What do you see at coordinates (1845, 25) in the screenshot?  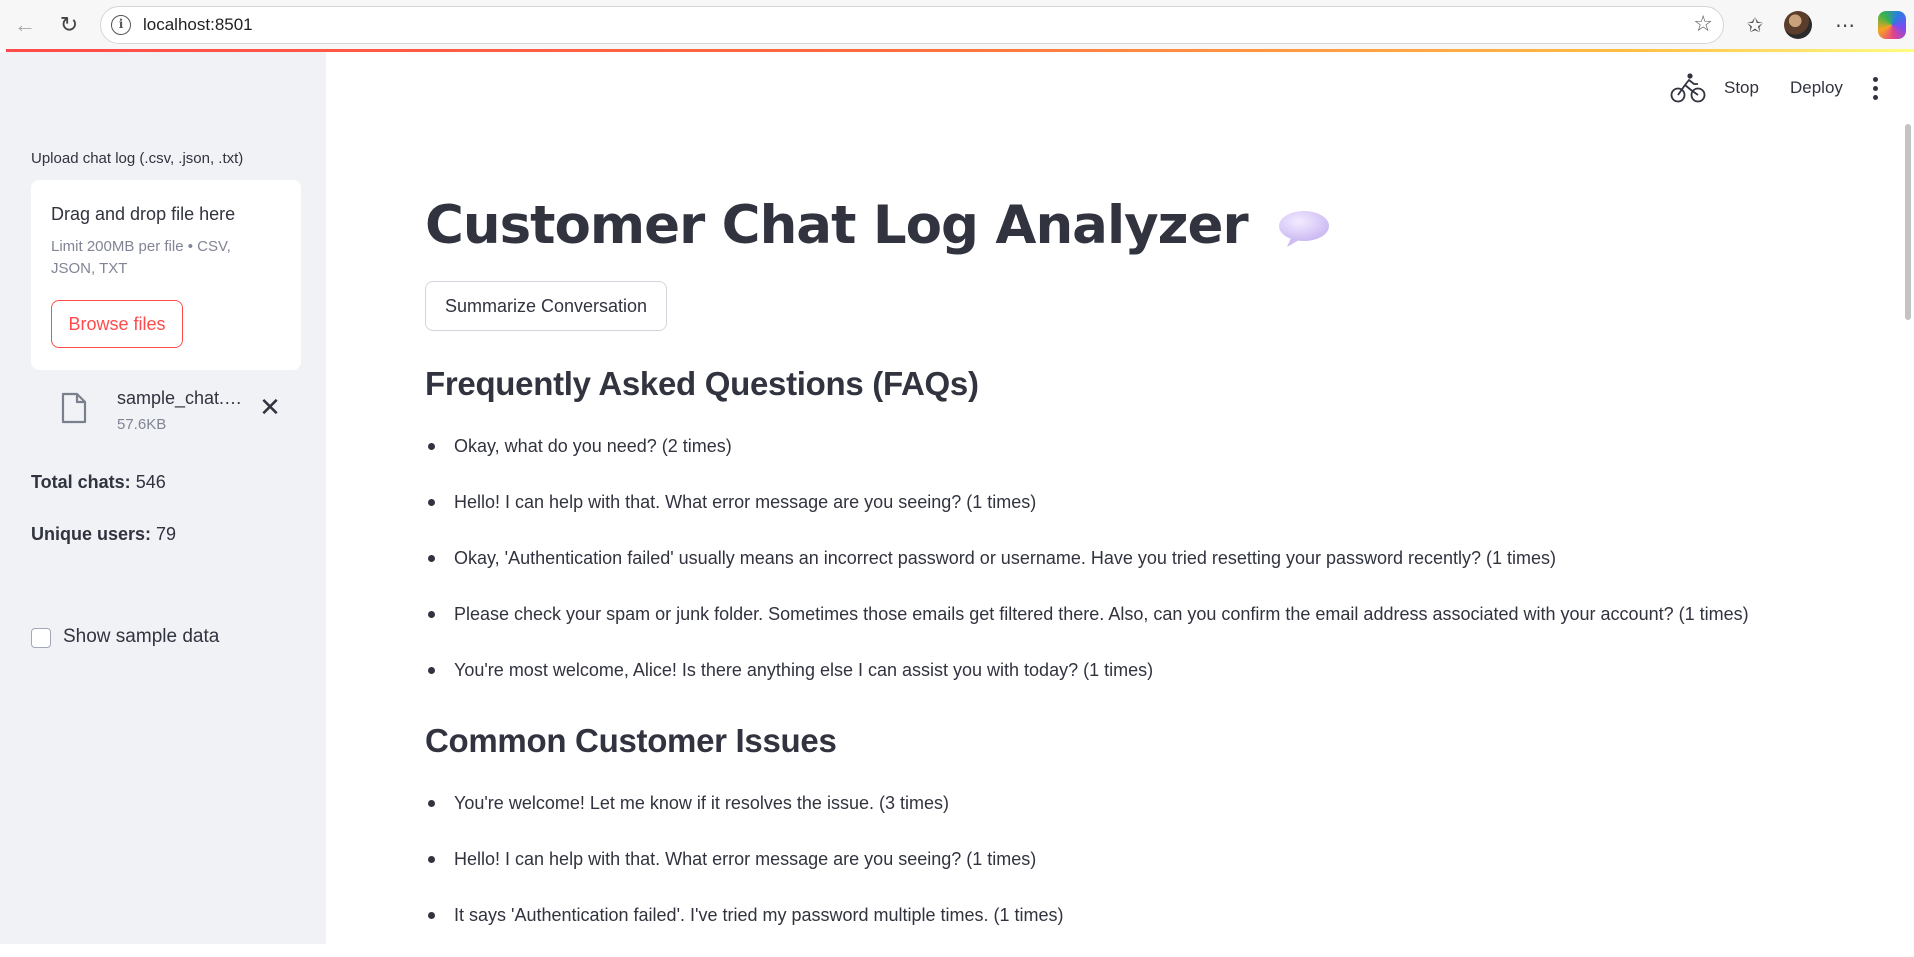 I see `more-icon: ⋯` at bounding box center [1845, 25].